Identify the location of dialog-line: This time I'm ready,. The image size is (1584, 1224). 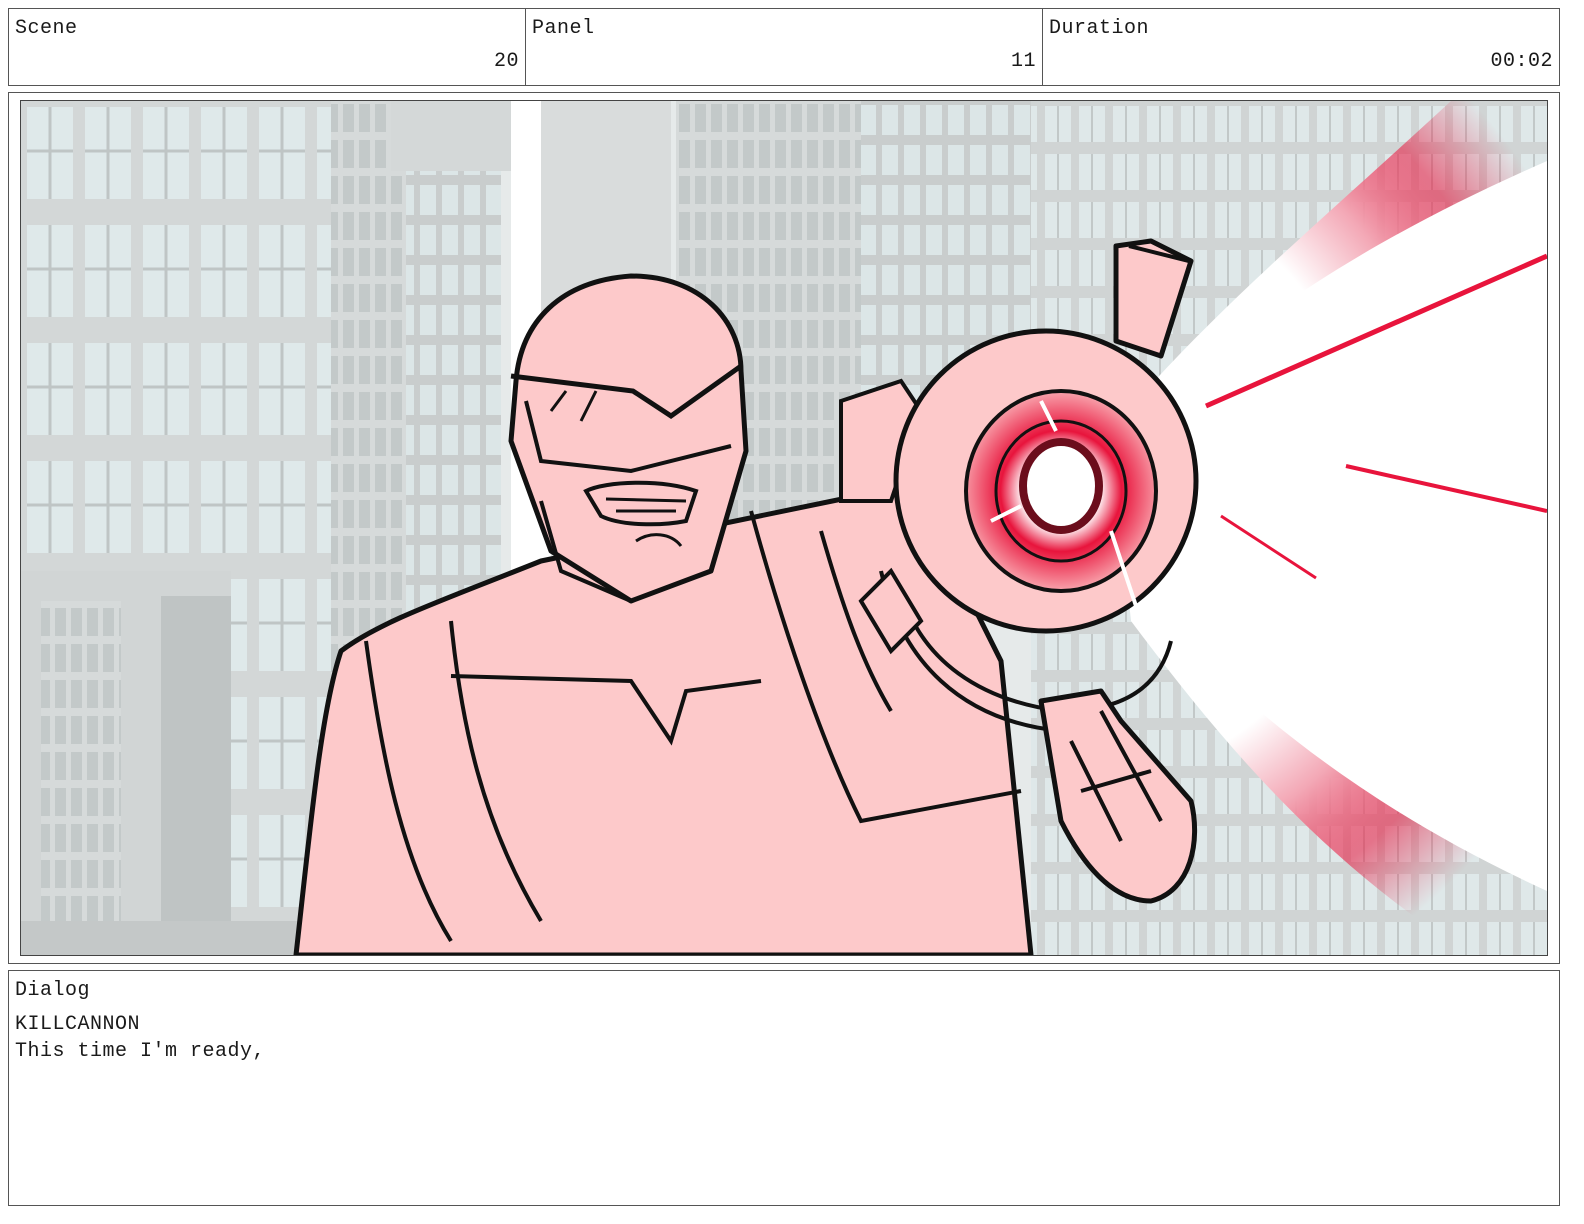
(140, 1051).